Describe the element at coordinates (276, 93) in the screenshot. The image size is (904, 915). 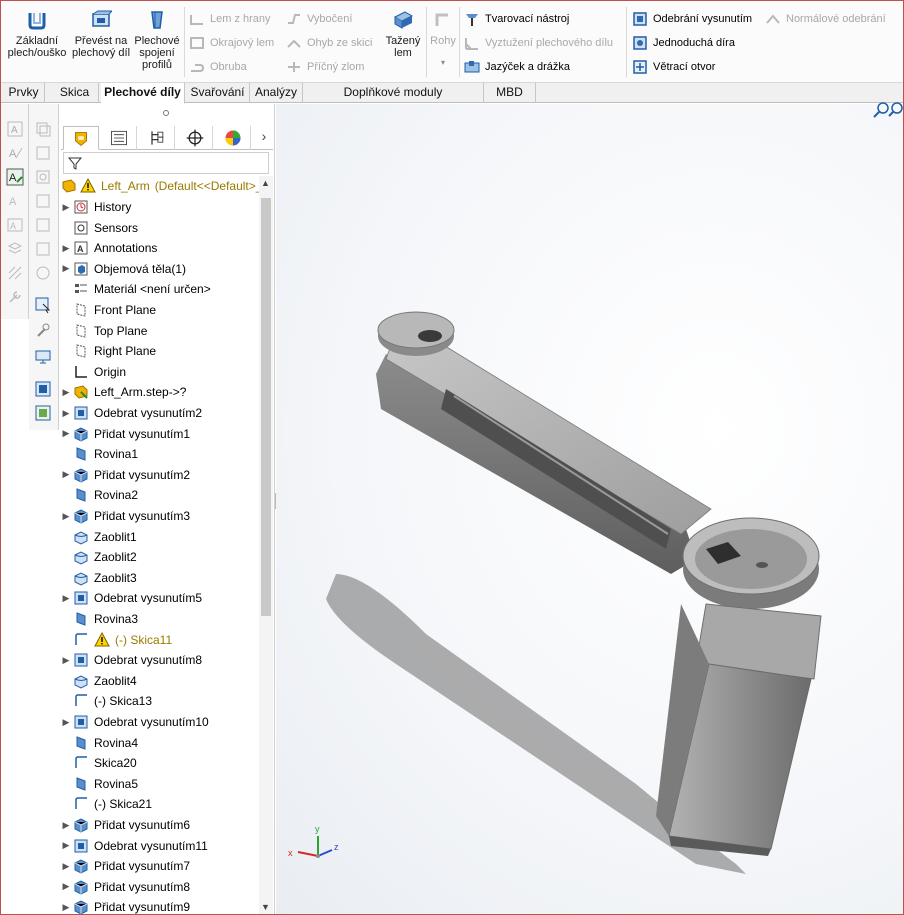
I see `tab-evaluate: Analýzy` at that location.